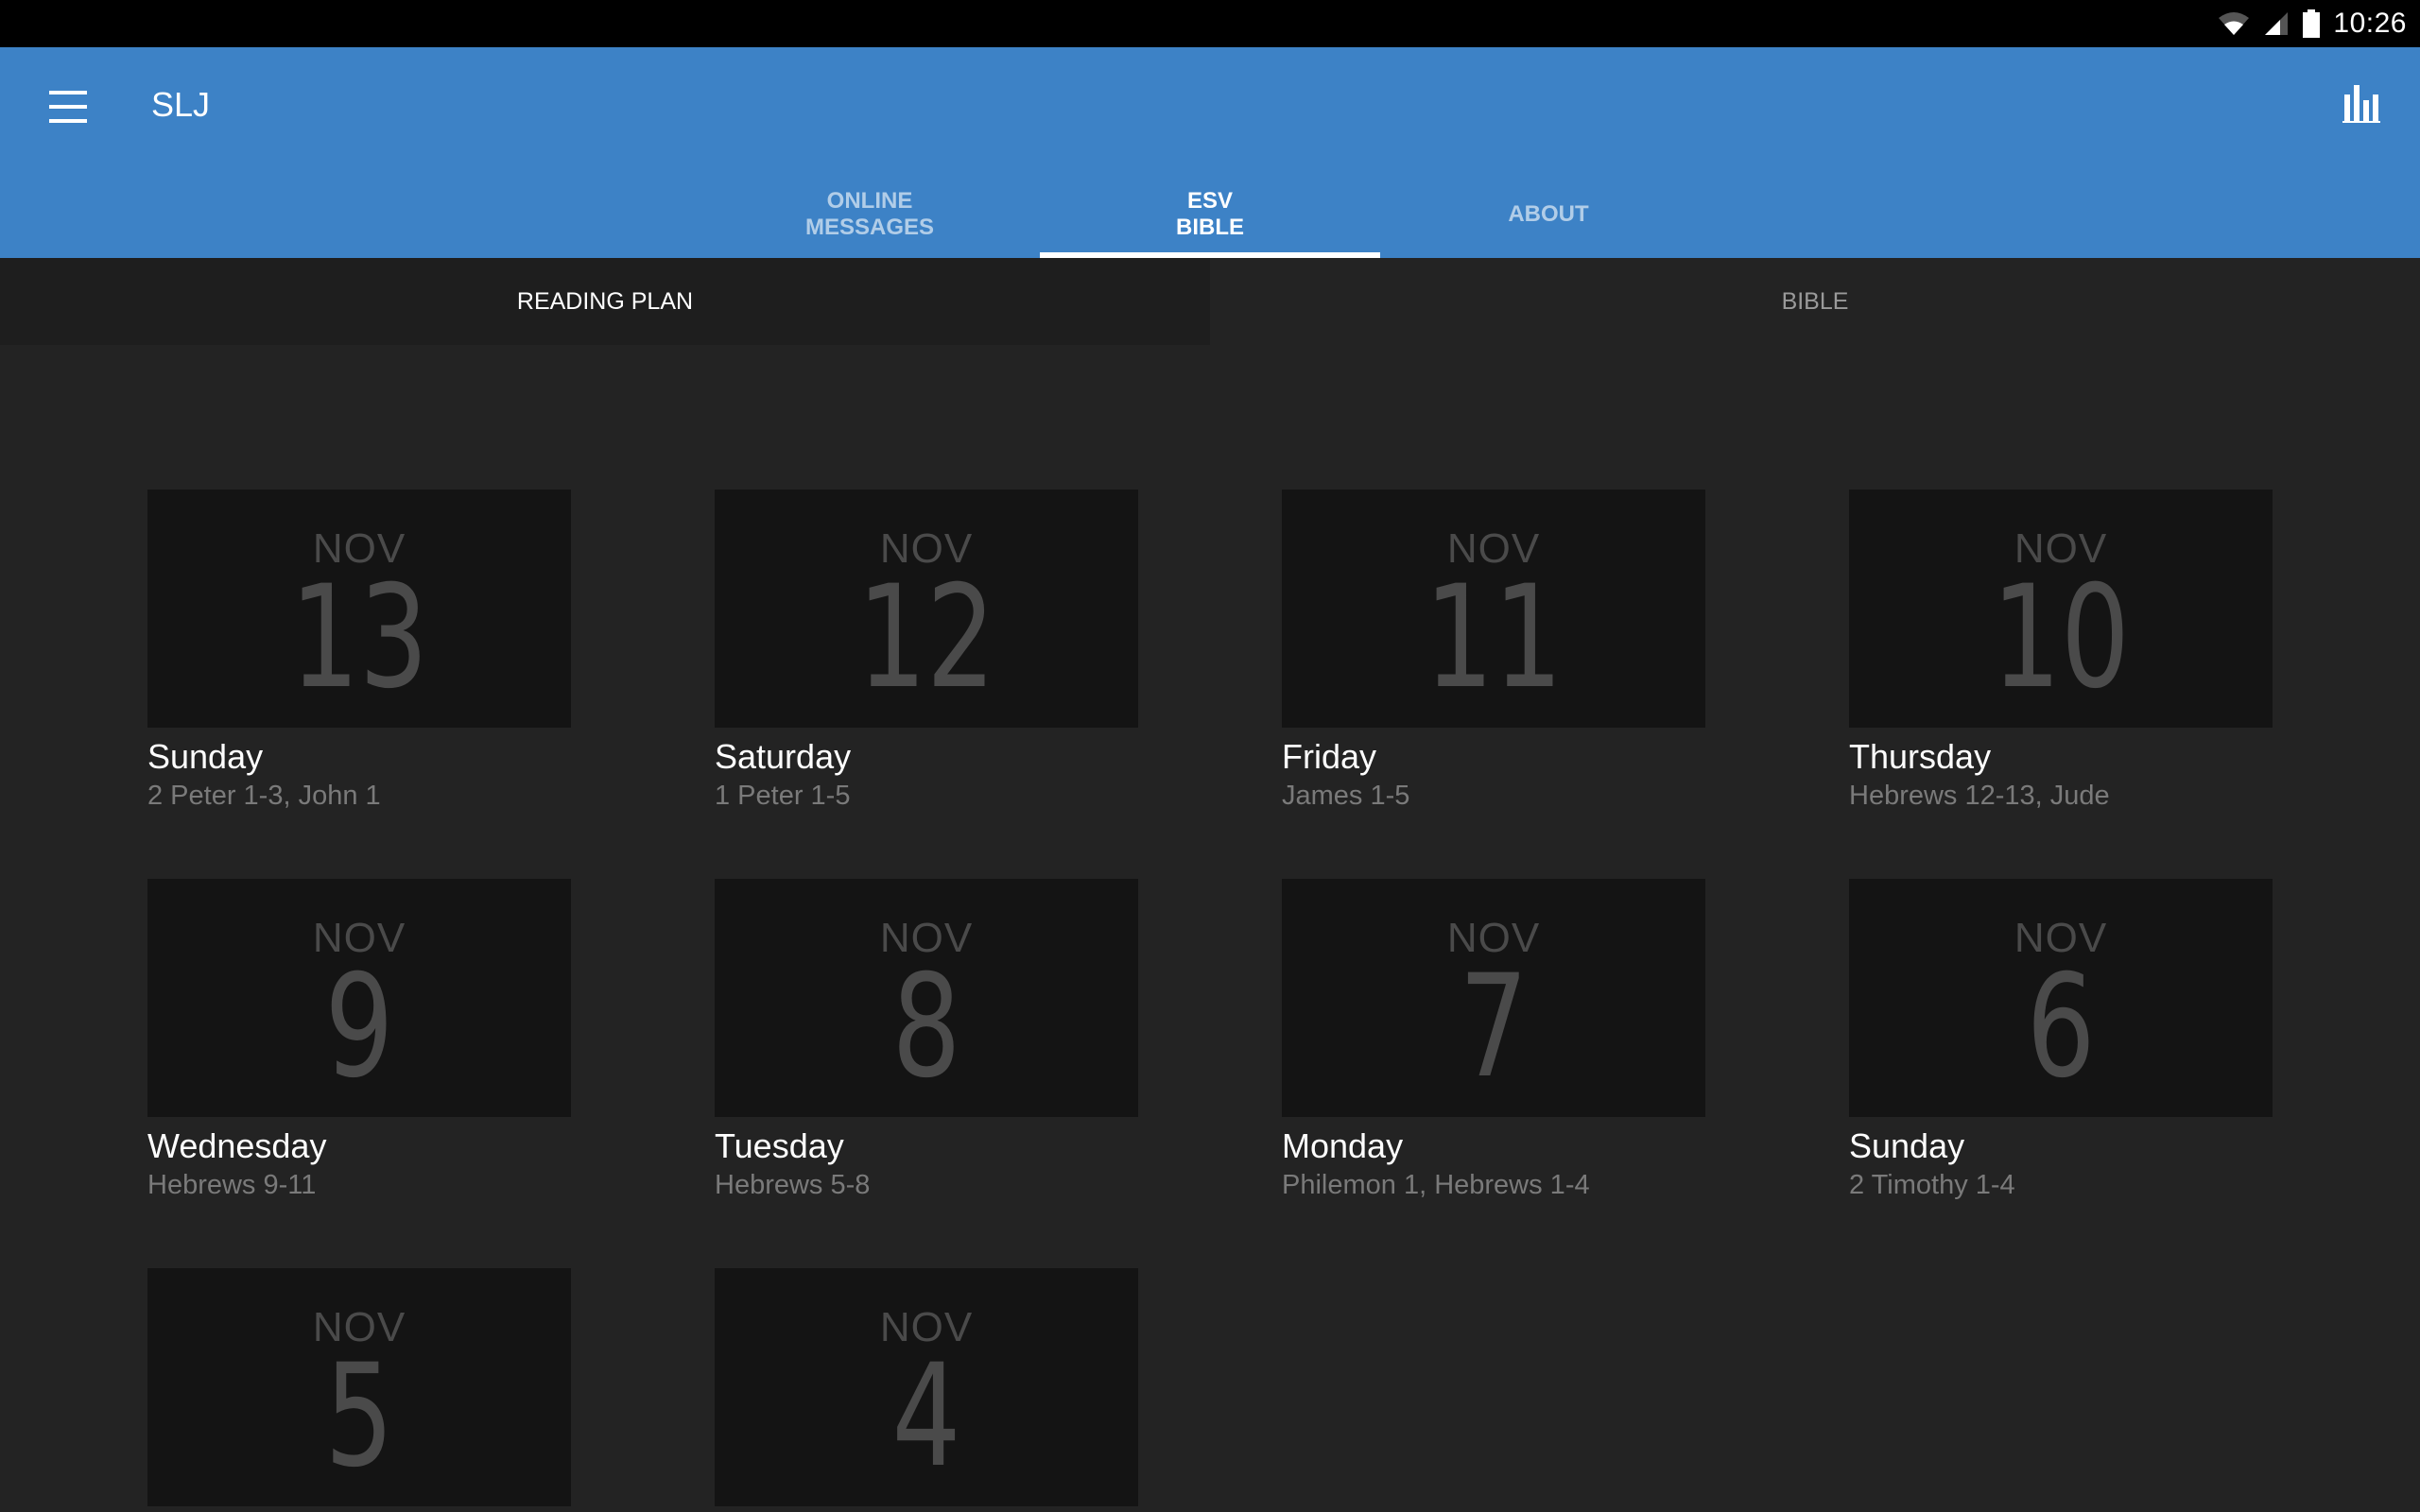 The height and width of the screenshot is (1512, 2420). Describe the element at coordinates (1932, 1185) in the screenshot. I see `reading-passage: 2 Timothy 1-4` at that location.